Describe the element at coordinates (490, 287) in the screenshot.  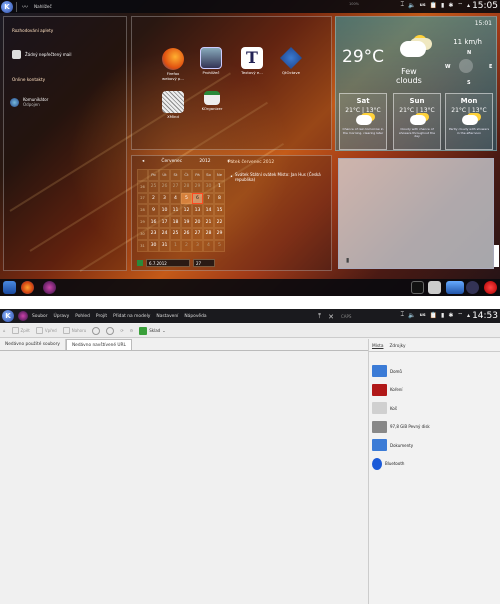
I see `power-icon` at that location.